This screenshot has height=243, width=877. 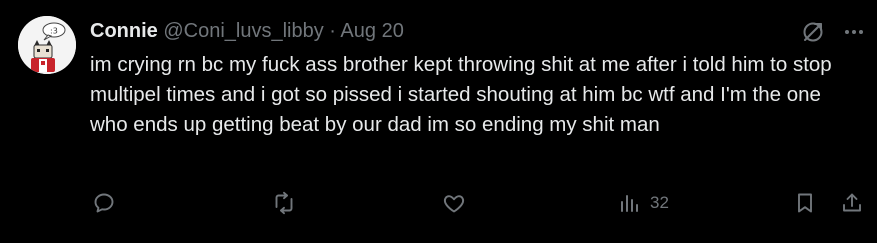 What do you see at coordinates (124, 31) in the screenshot?
I see `author-name: Connie` at bounding box center [124, 31].